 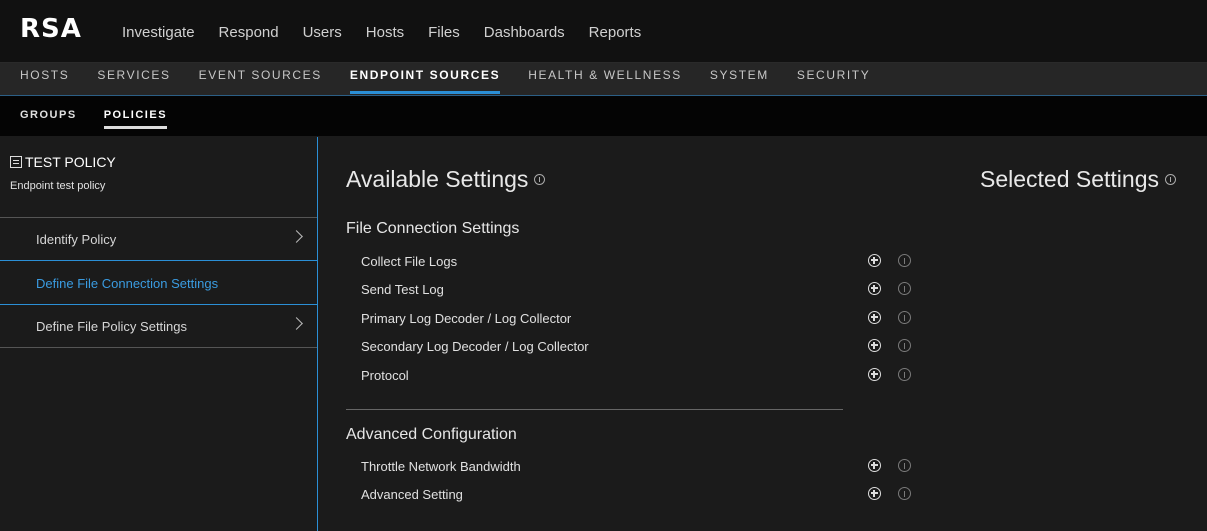 What do you see at coordinates (385, 32) in the screenshot?
I see `nav-hosts: Hosts` at bounding box center [385, 32].